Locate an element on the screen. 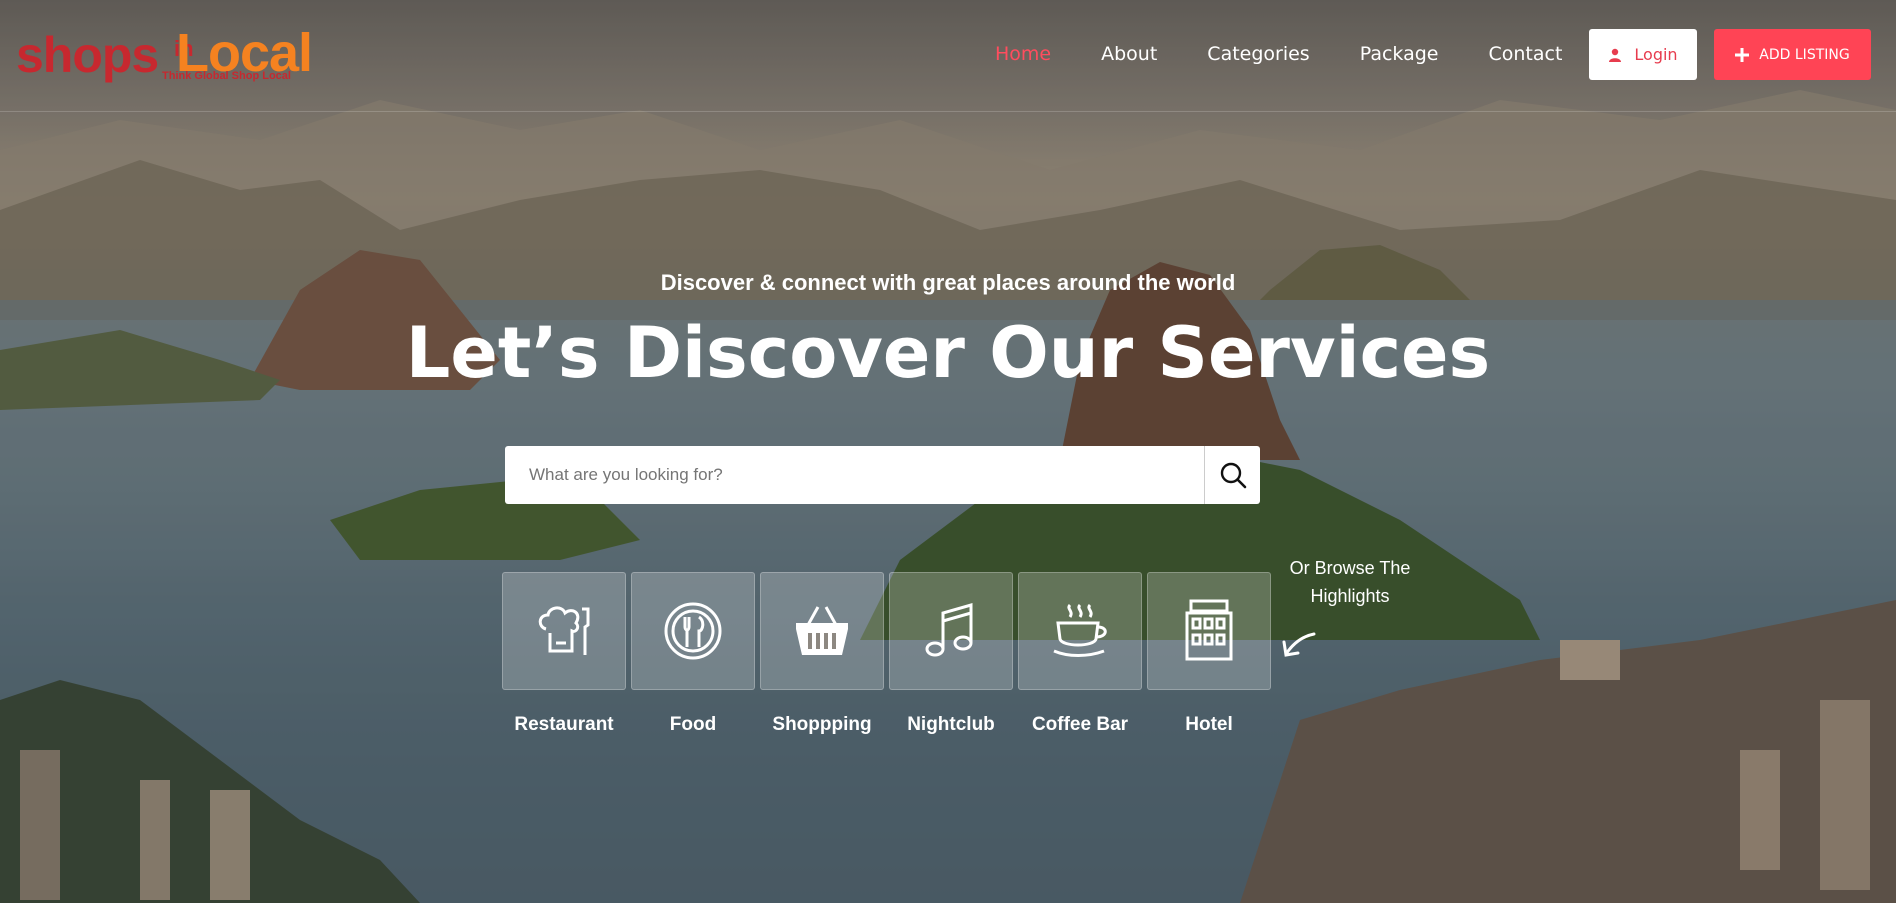 This screenshot has height=903, width=1896. plate-cutlery-icon is located at coordinates (693, 631).